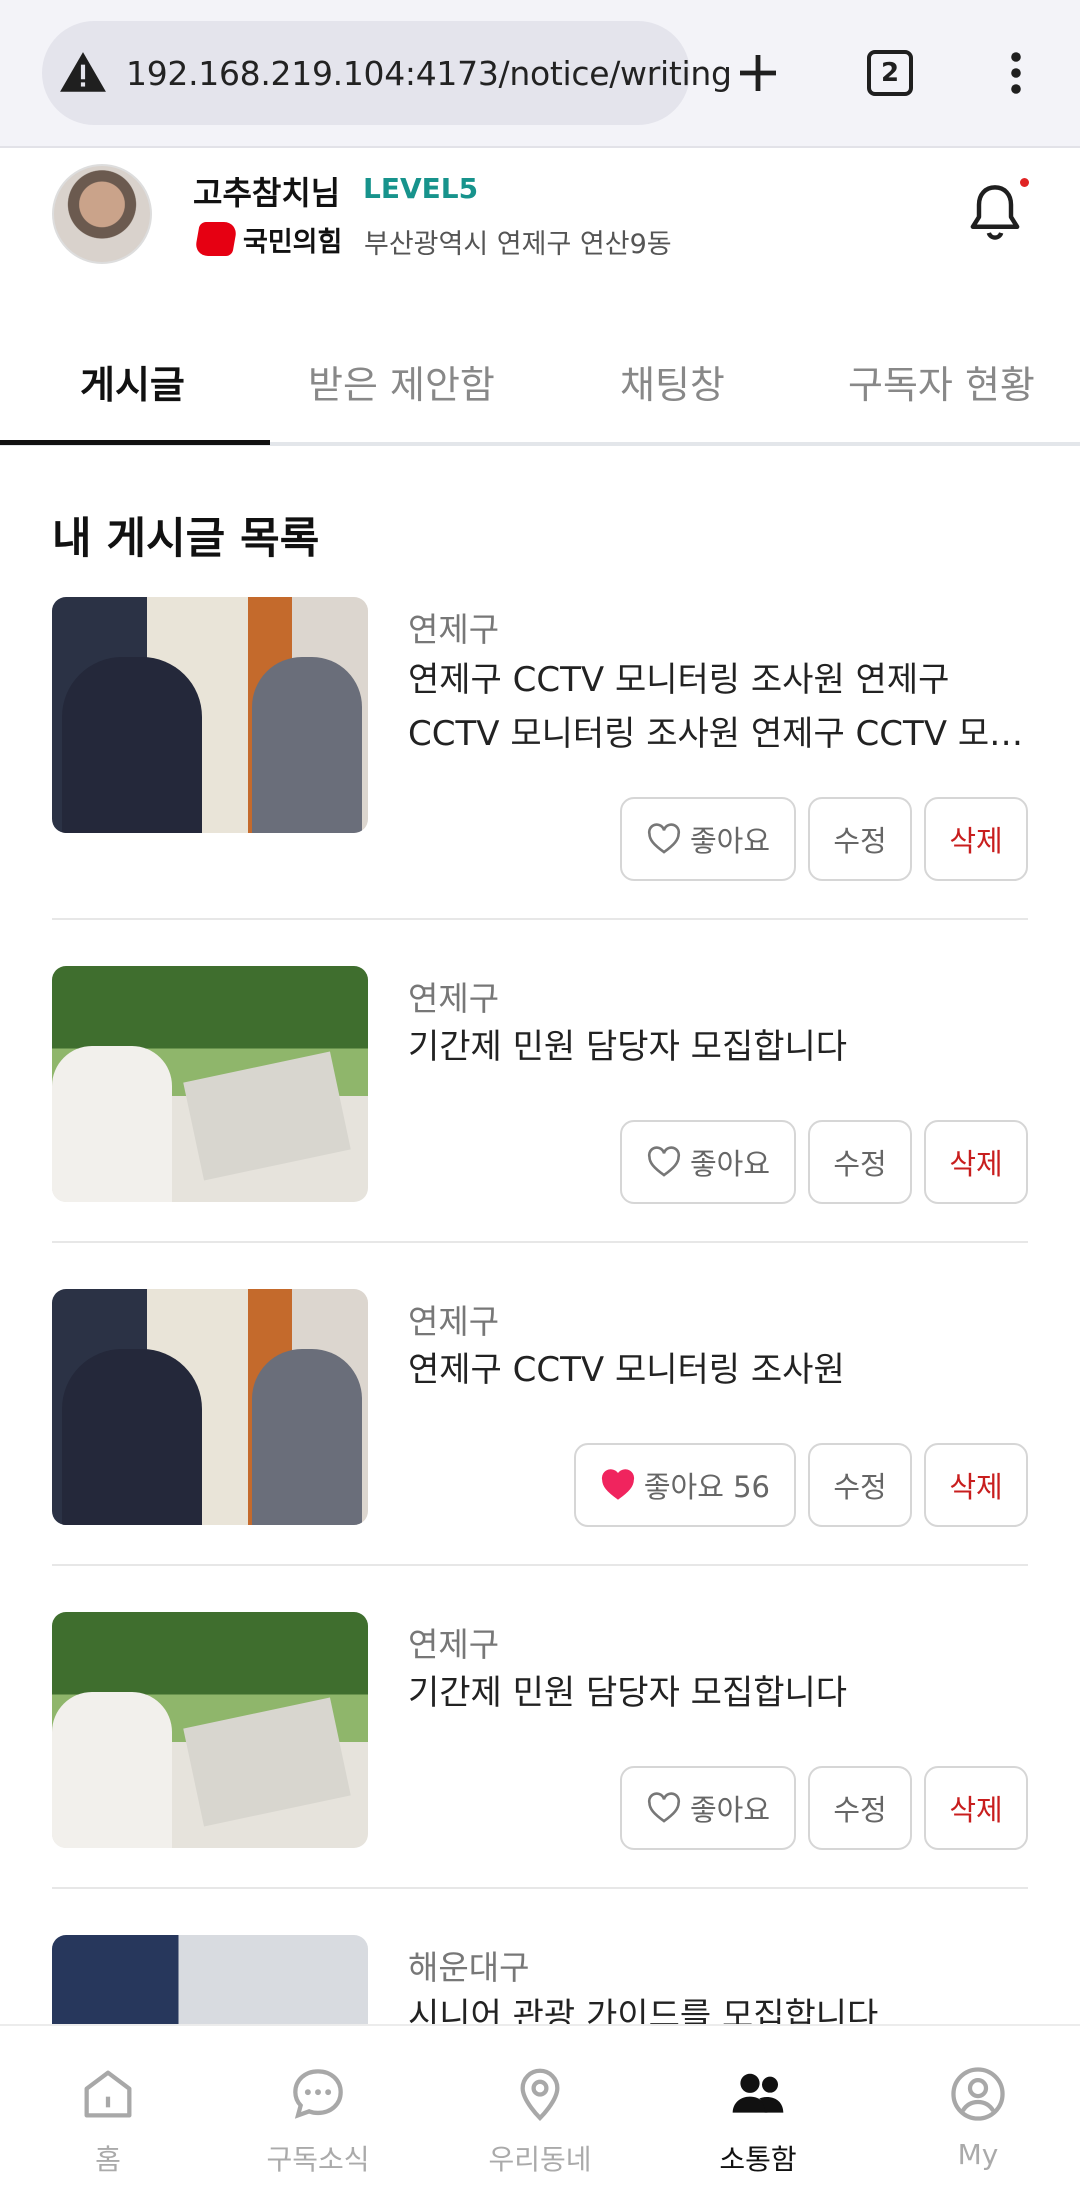  I want to click on tab-received-proposals: 받은 제안함, so click(401, 381).